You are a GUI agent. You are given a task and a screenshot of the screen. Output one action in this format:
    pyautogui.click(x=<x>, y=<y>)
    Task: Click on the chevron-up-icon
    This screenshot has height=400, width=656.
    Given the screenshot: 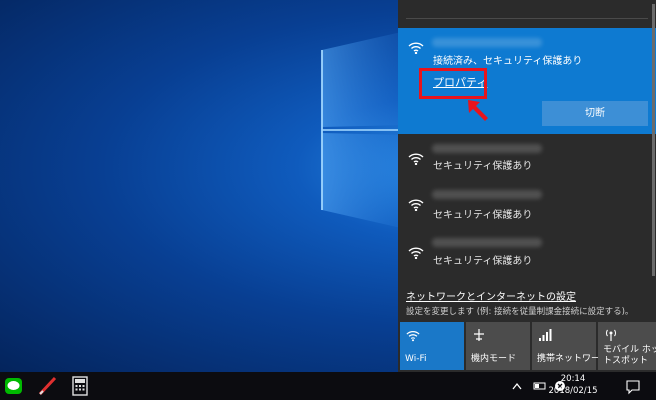 What is the action you would take?
    pyautogui.click(x=517, y=386)
    